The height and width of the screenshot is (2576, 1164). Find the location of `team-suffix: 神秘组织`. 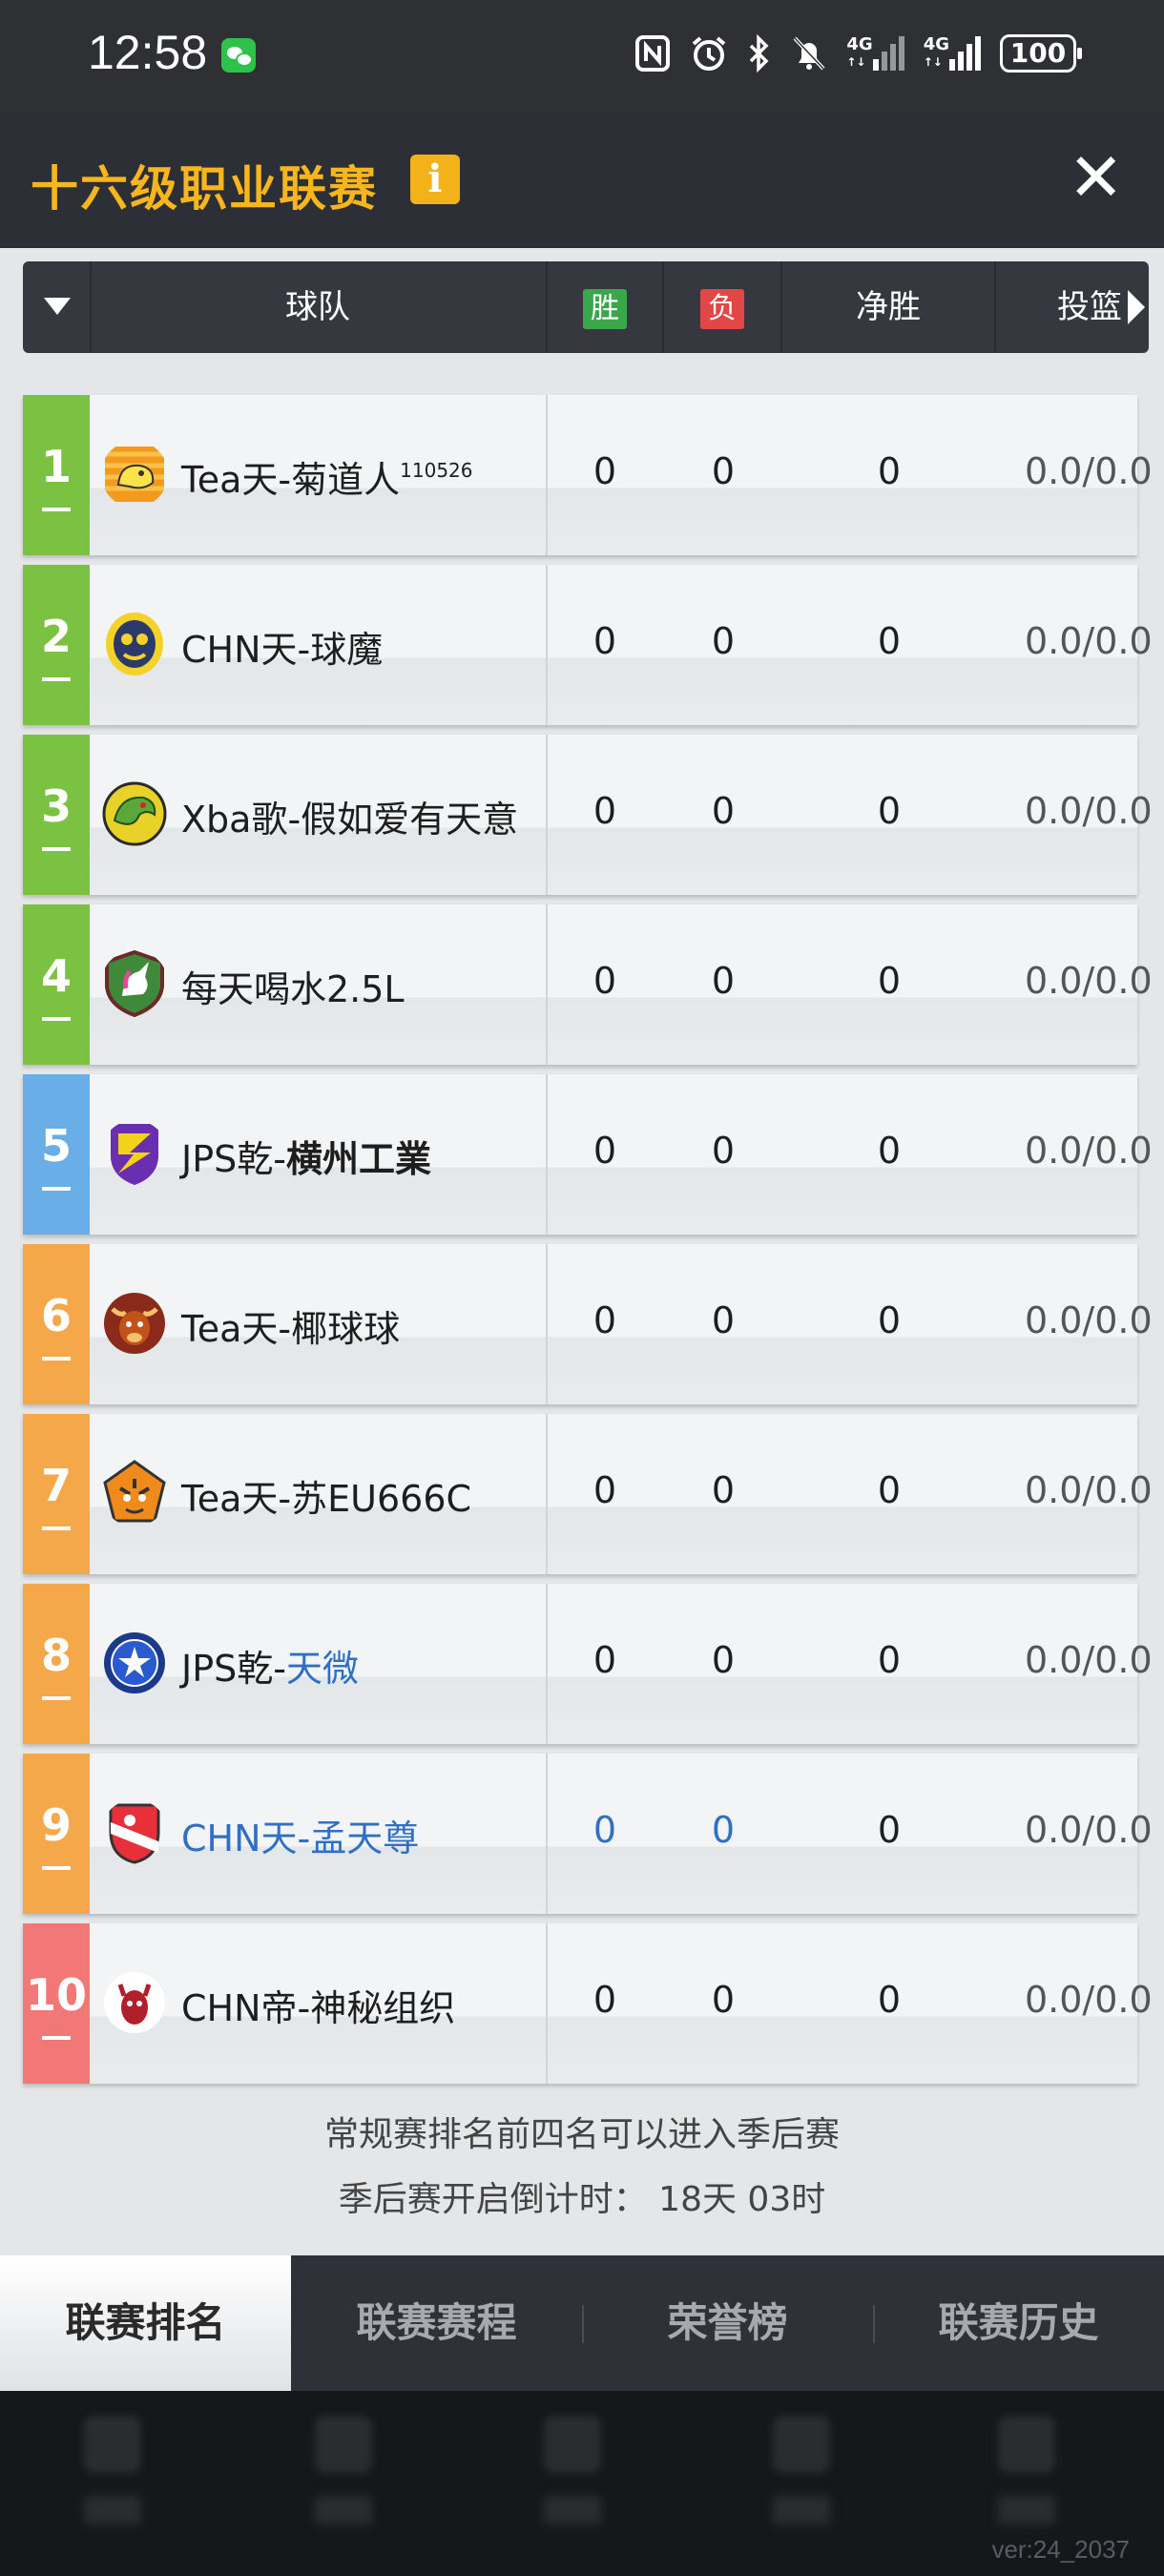

team-suffix: 神秘组织 is located at coordinates (383, 2008).